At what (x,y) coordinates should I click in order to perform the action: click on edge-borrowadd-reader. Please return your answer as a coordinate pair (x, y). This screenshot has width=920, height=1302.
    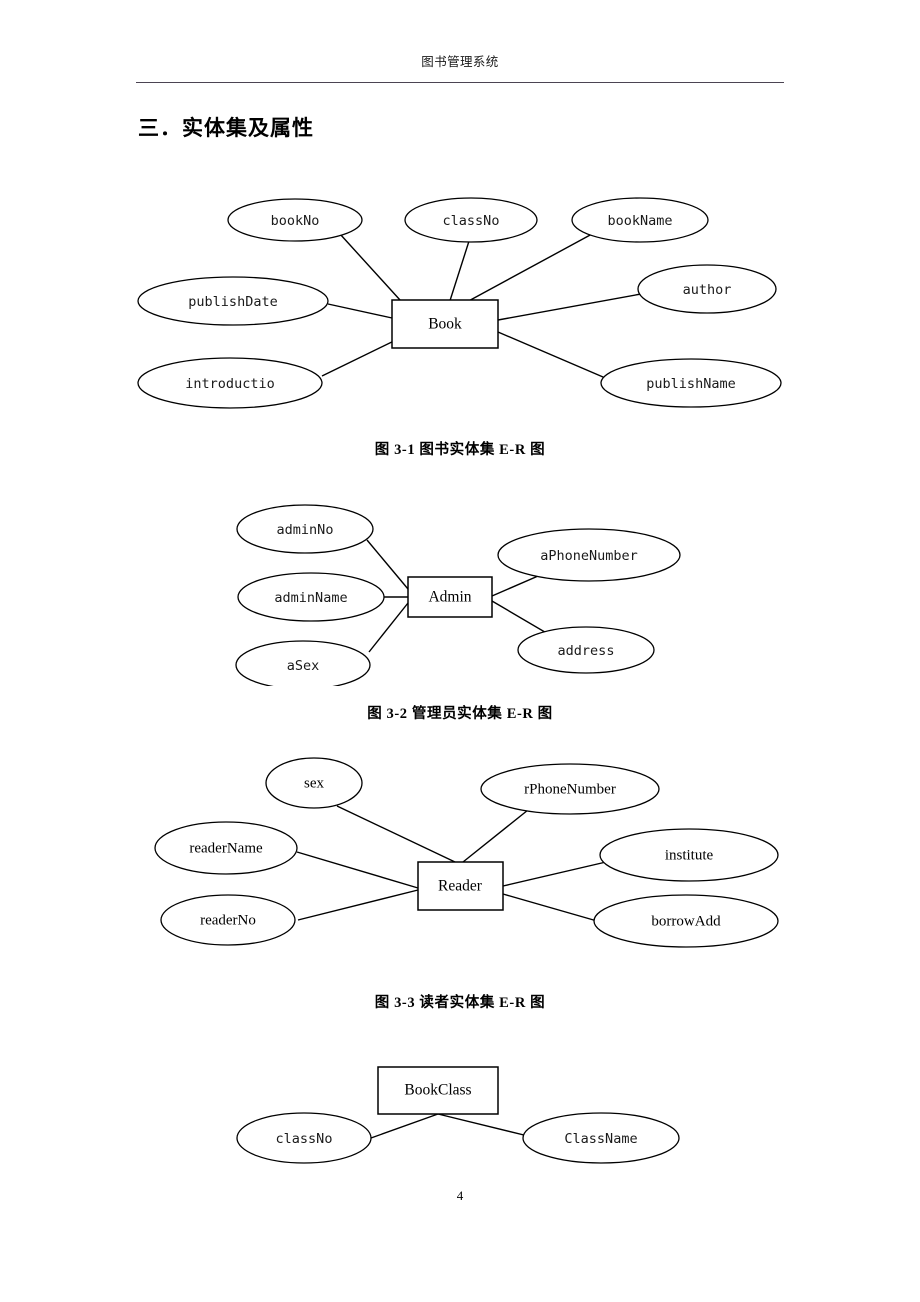
    Looking at the image, I should click on (553, 908).